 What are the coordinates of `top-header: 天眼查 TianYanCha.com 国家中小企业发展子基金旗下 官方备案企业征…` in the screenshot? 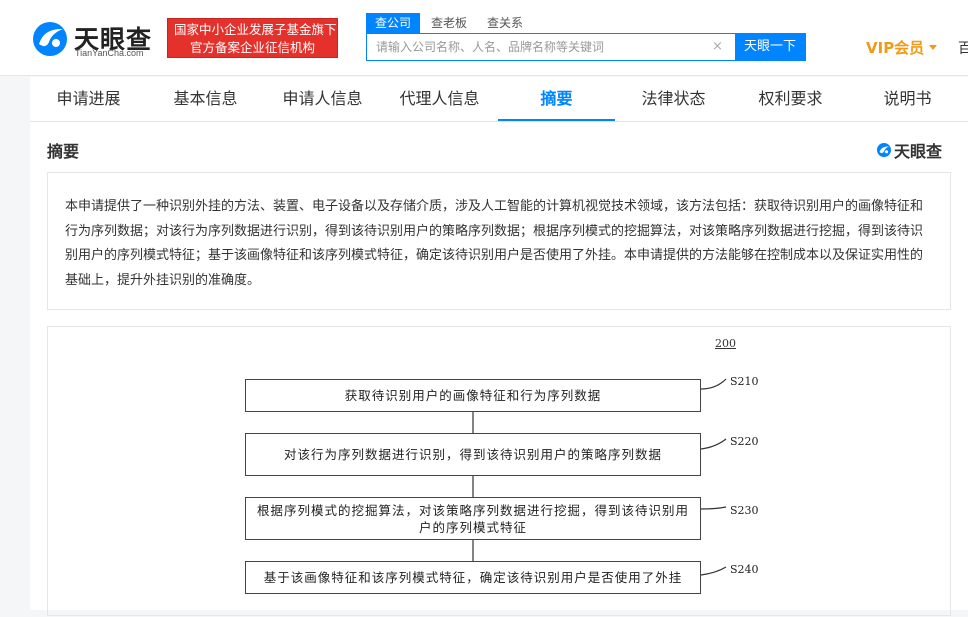 It's located at (484, 38).